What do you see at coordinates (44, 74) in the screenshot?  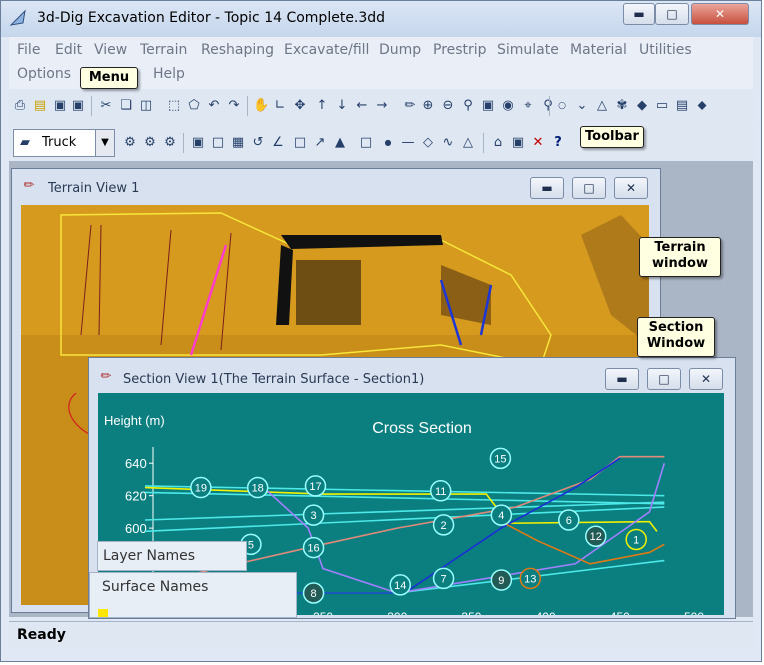 I see `menu-options: Options` at bounding box center [44, 74].